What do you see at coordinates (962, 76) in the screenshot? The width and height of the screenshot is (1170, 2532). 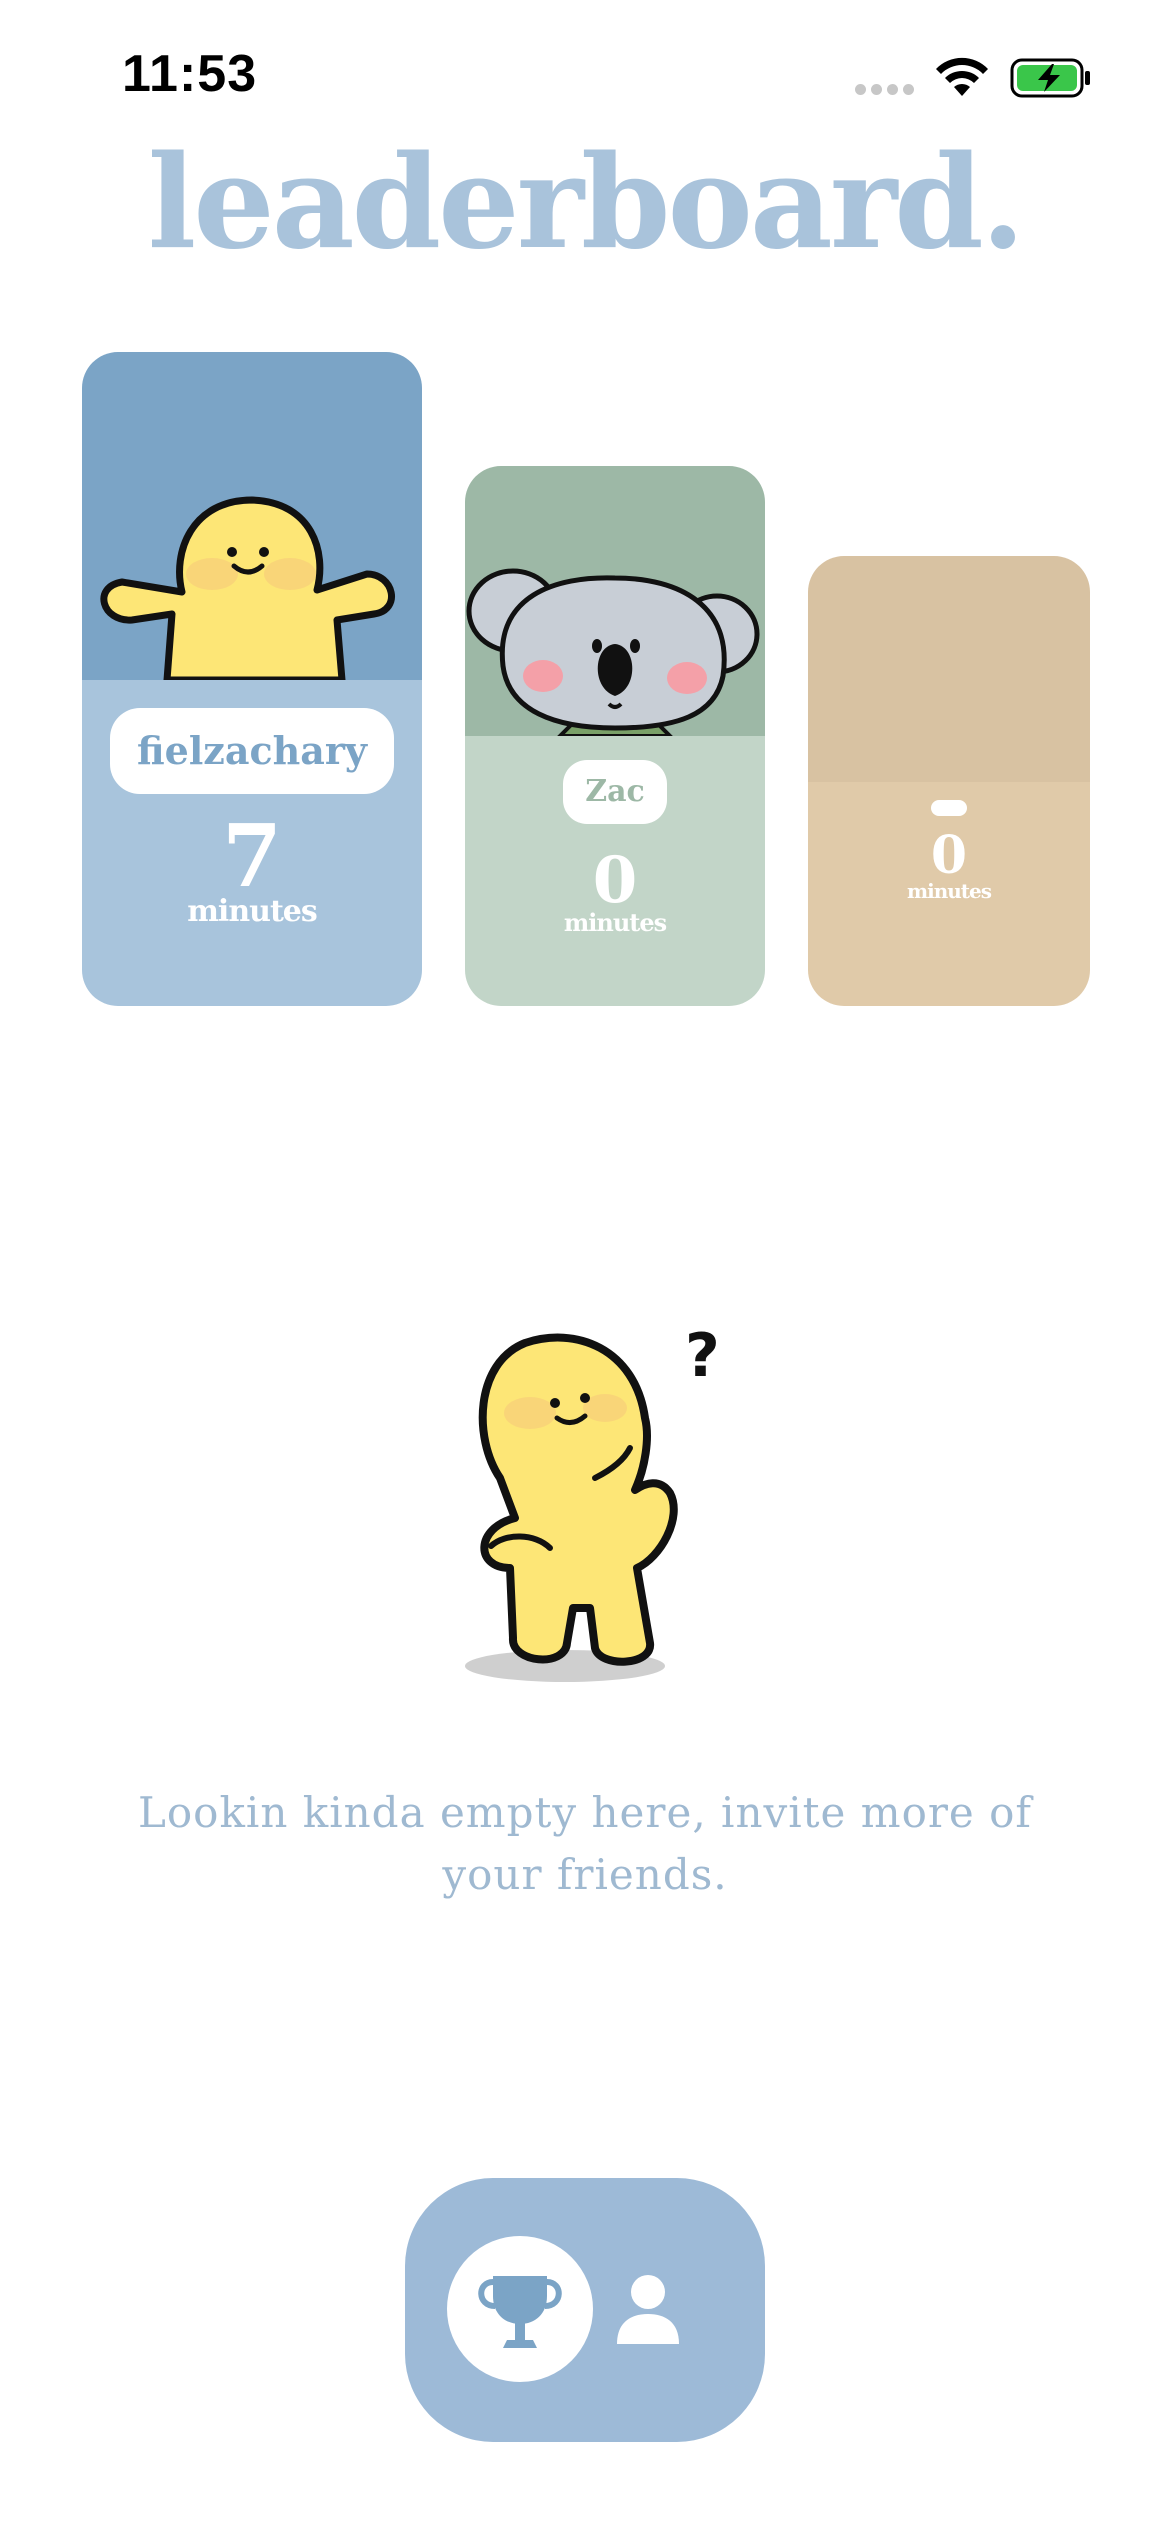 I see `wifi-icon` at bounding box center [962, 76].